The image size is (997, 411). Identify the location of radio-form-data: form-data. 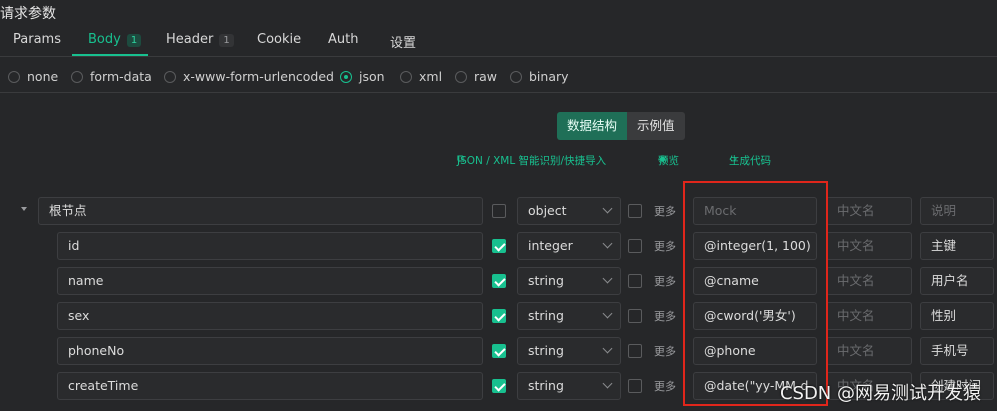
(111, 76).